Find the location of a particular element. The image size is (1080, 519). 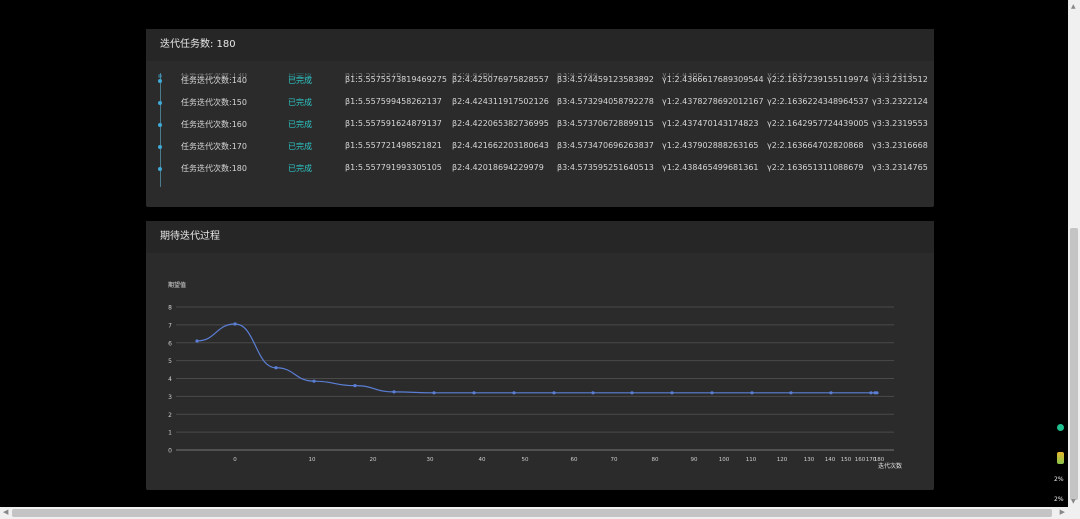

y-tick-label: 6 is located at coordinates (170, 343).